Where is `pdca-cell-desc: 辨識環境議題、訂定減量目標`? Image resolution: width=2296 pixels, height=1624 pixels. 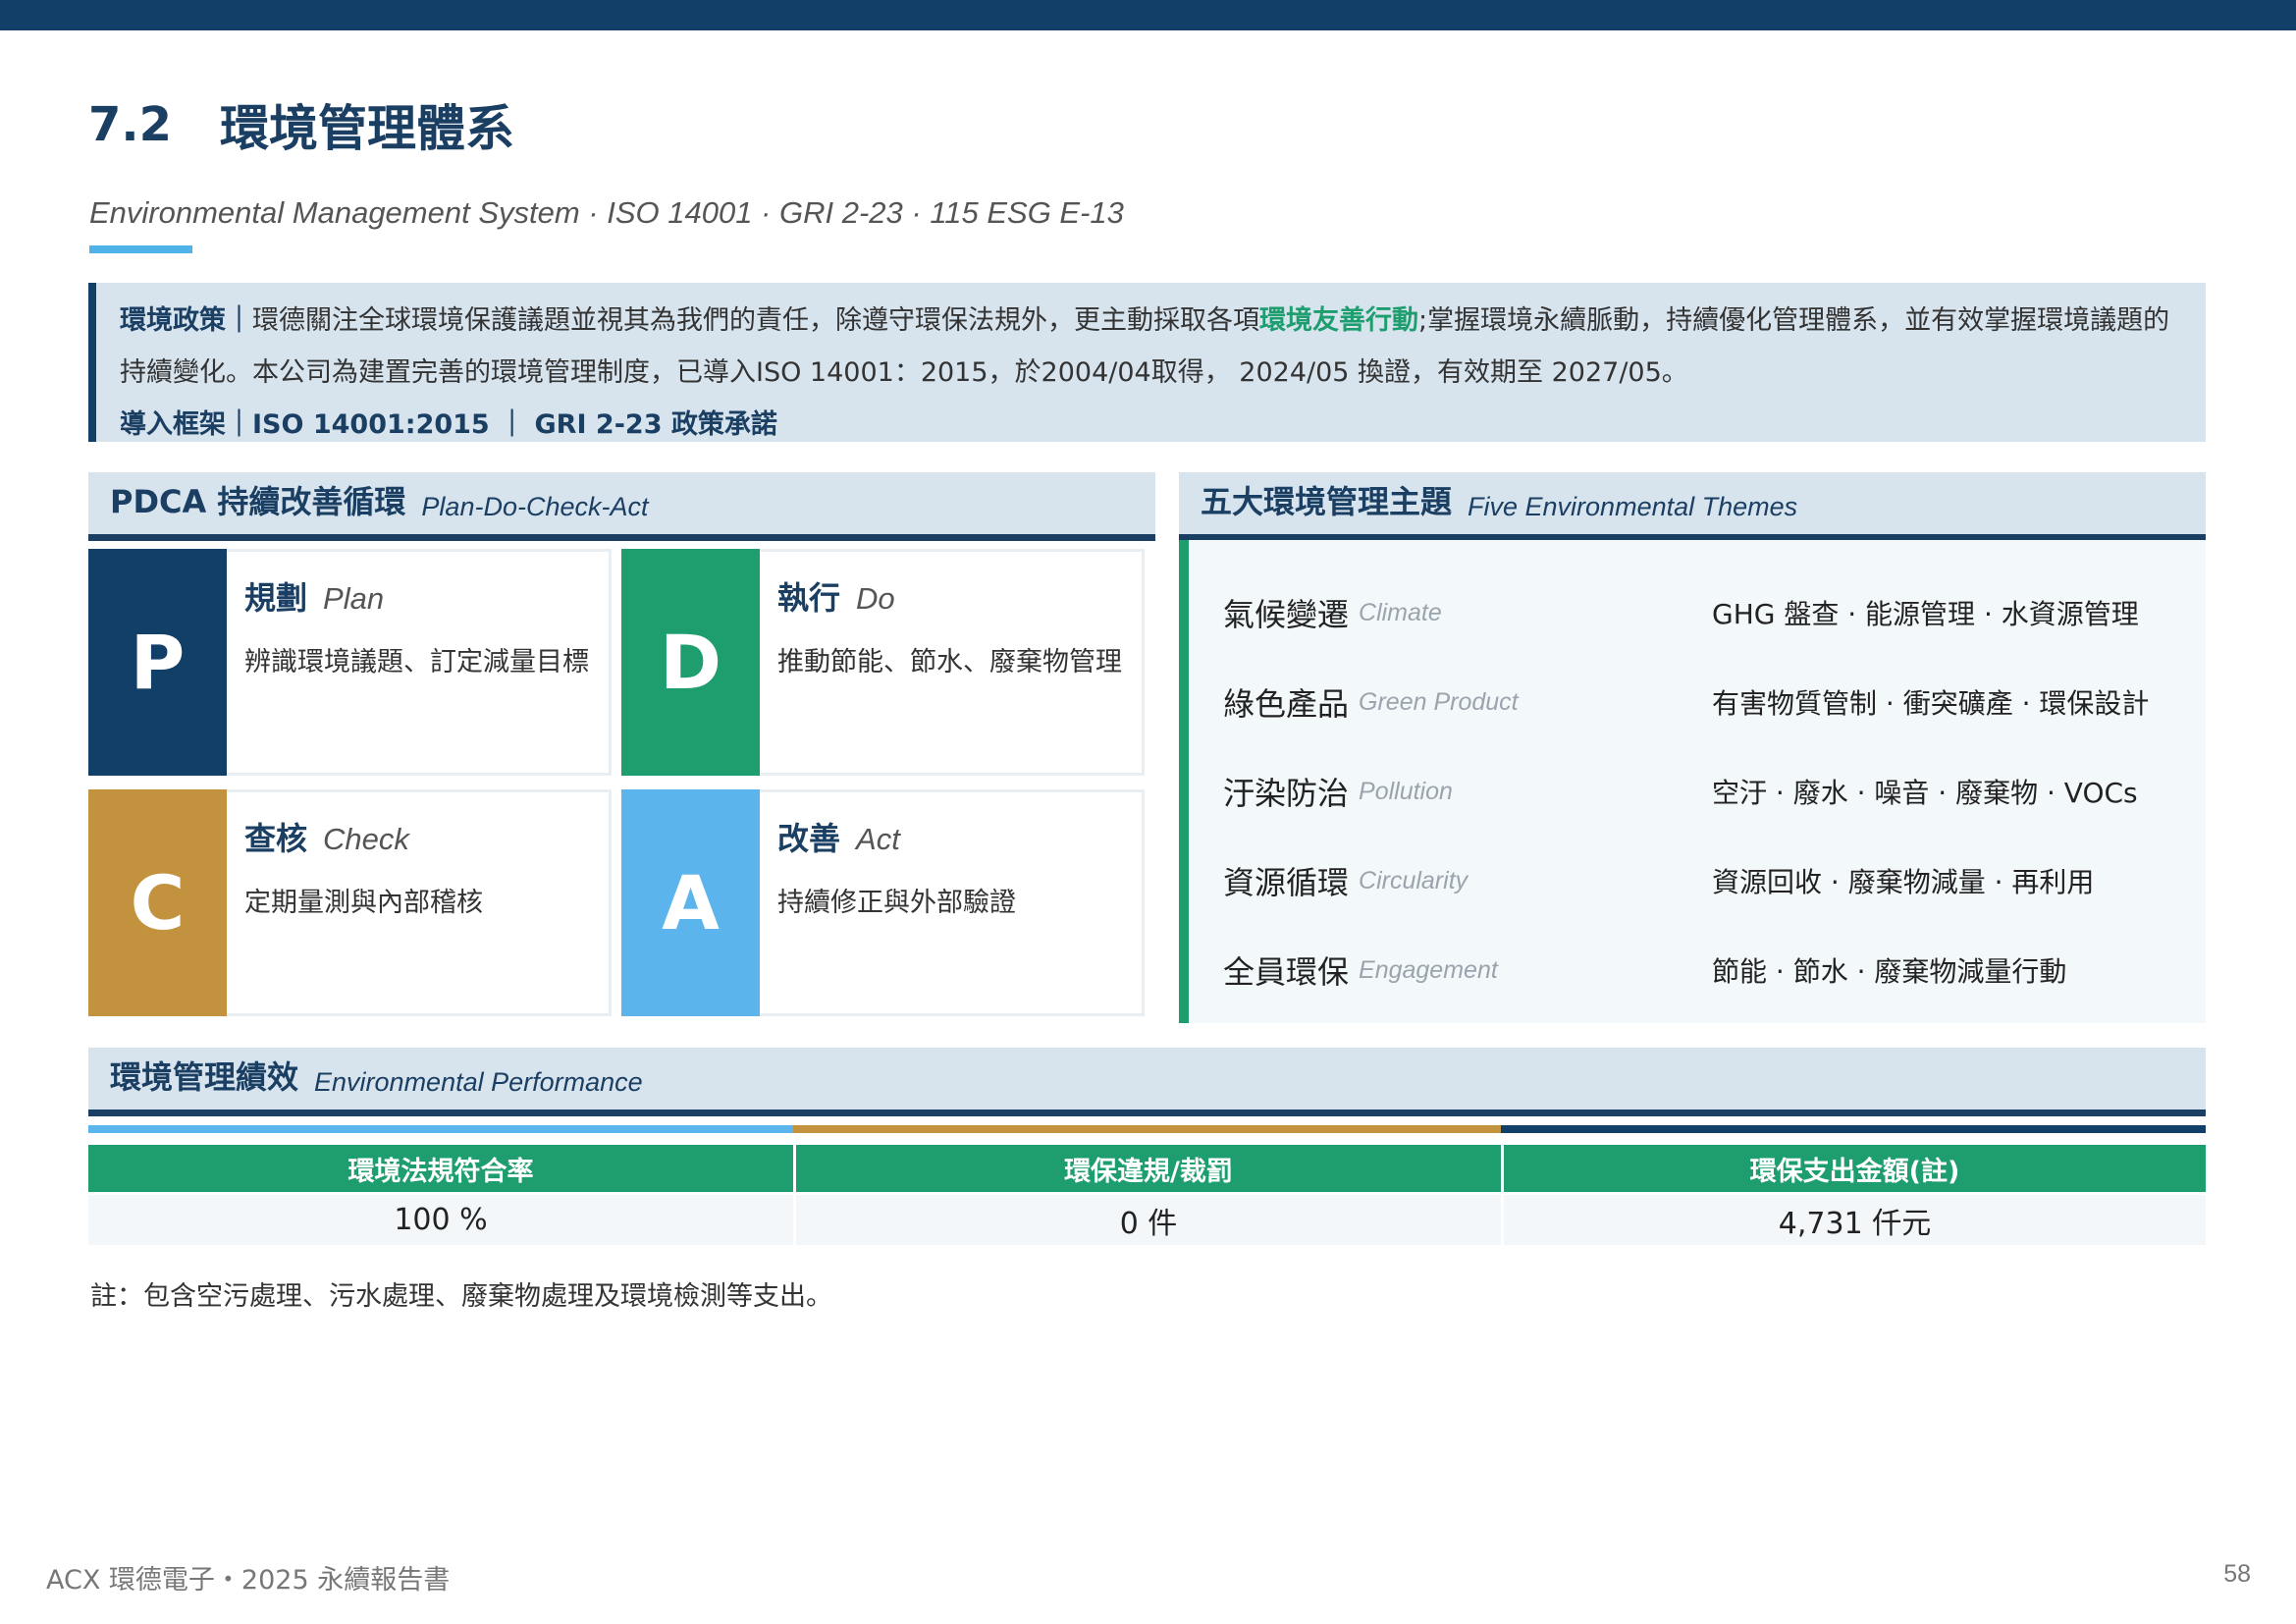 pdca-cell-desc: 辨識環境議題、訂定減量目標 is located at coordinates (417, 662).